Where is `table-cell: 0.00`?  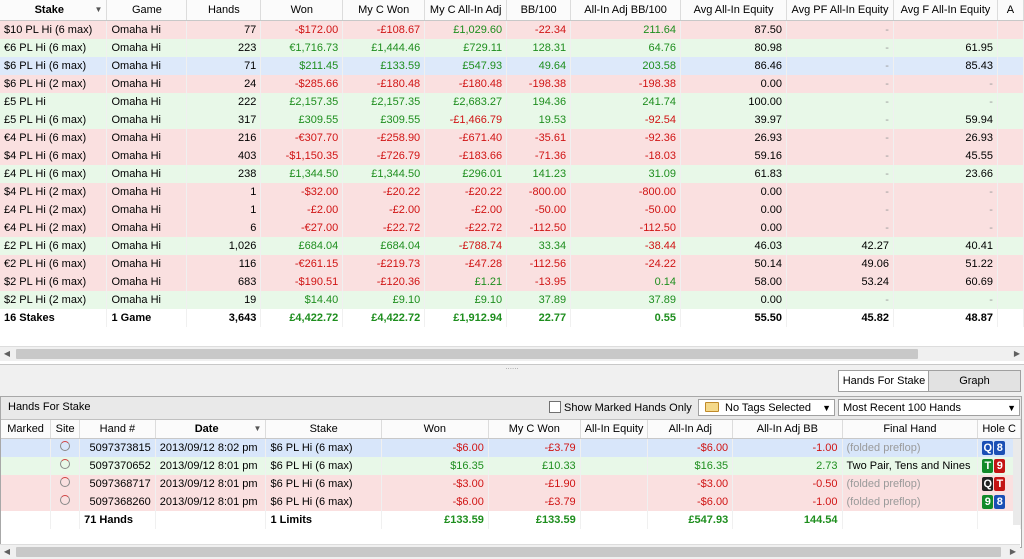
table-cell: 0.00 is located at coordinates (733, 192).